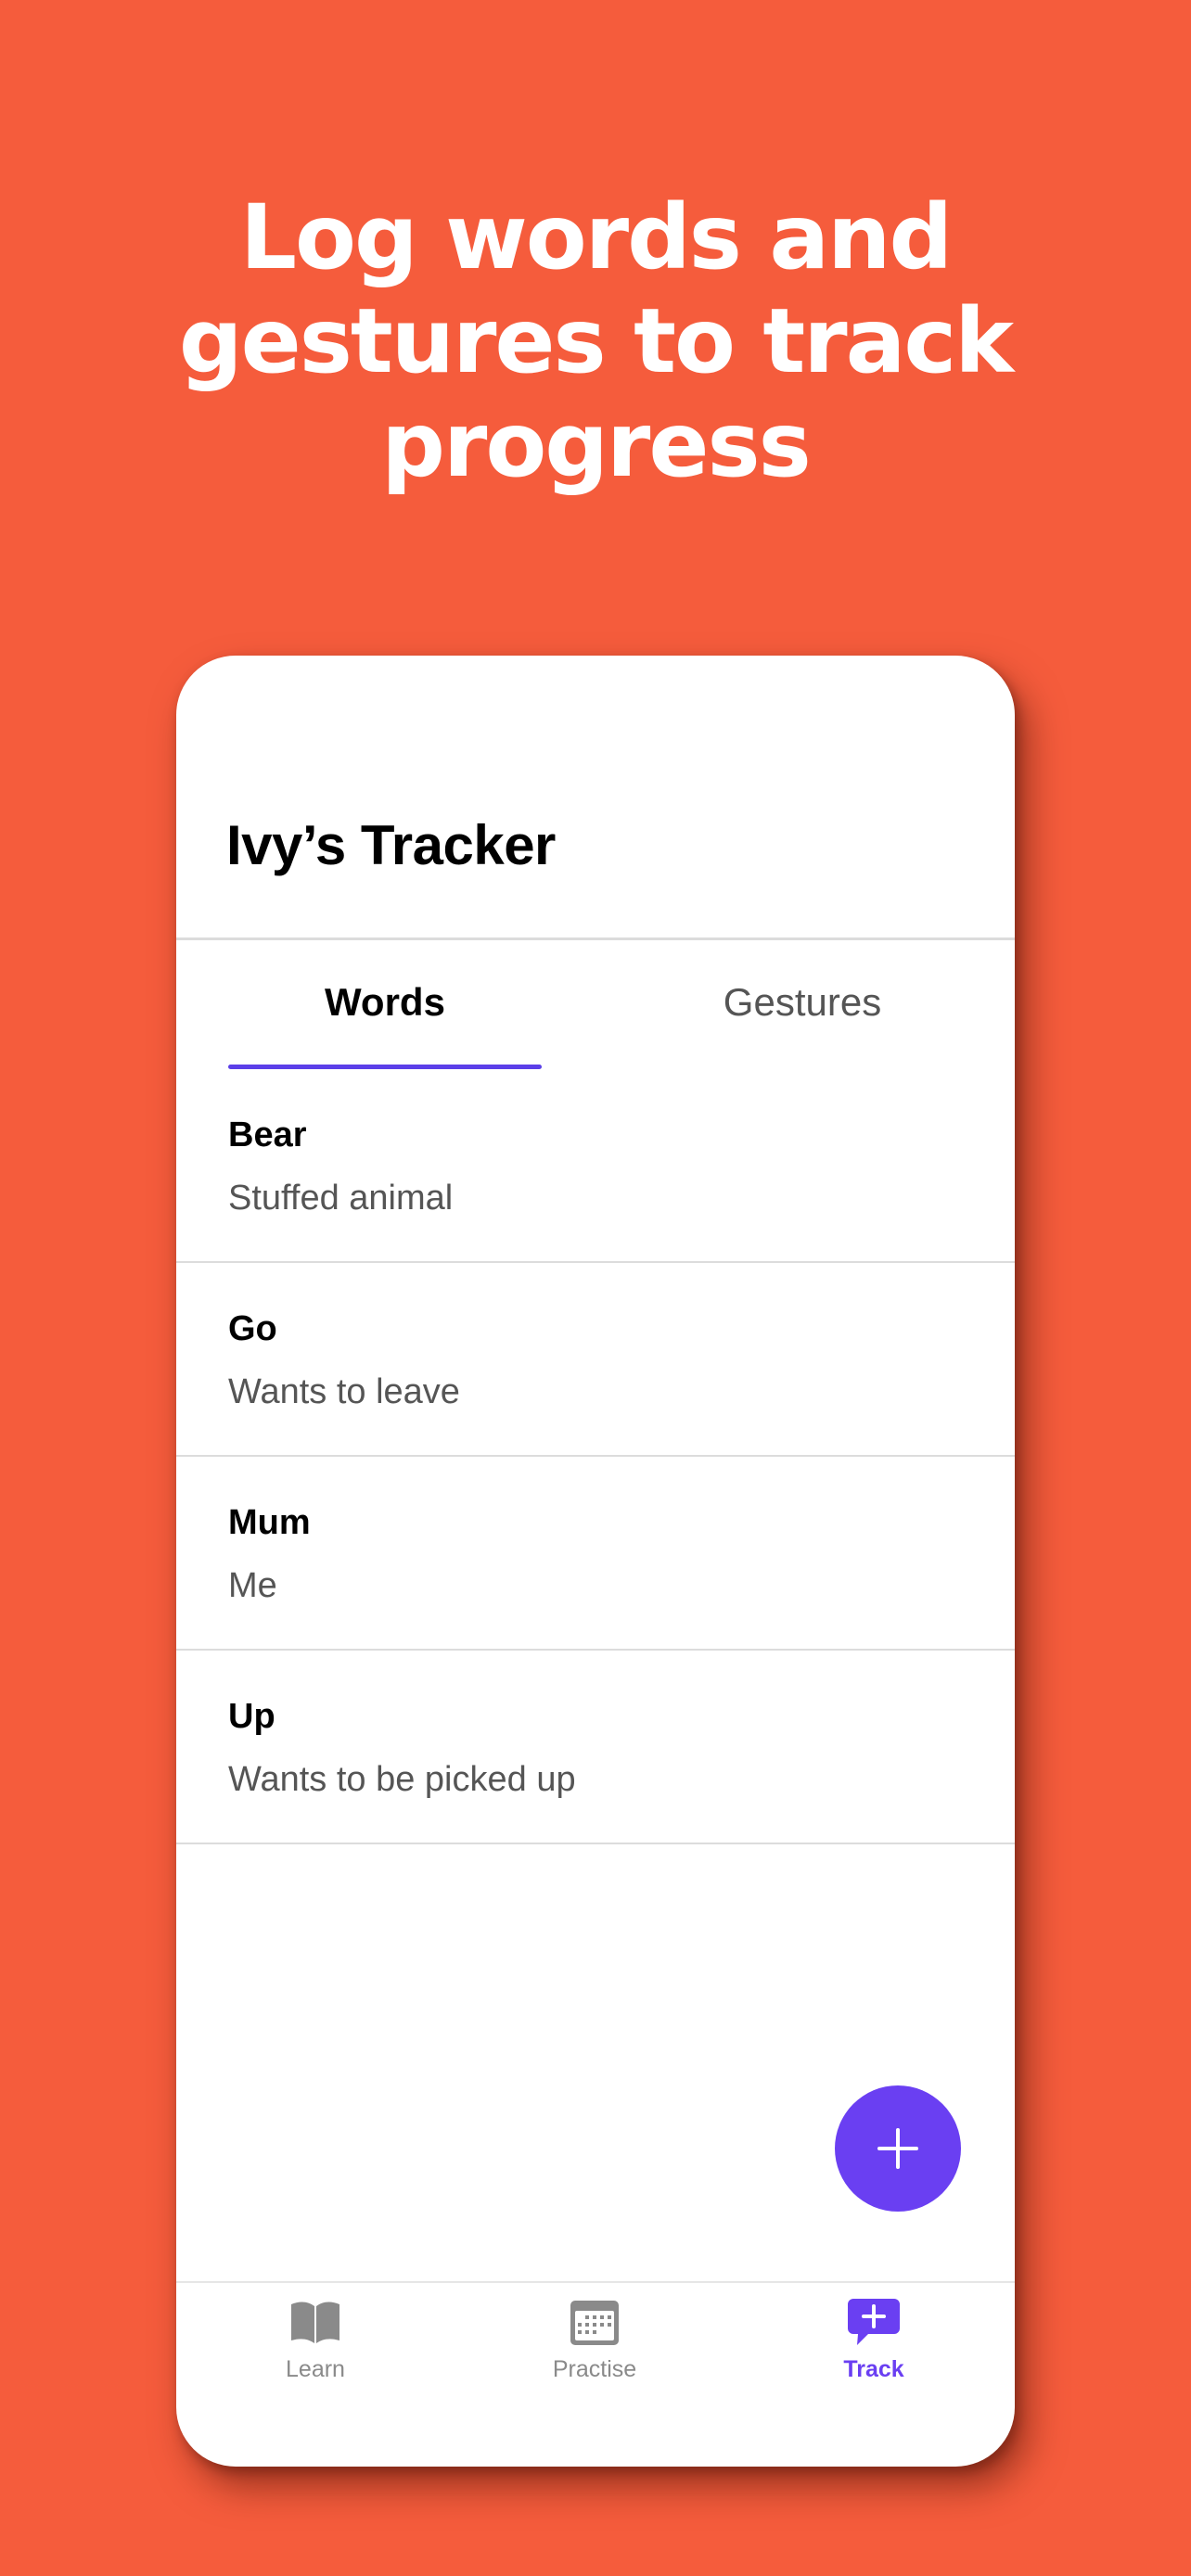  I want to click on headline-line: gestures to track, so click(596, 341).